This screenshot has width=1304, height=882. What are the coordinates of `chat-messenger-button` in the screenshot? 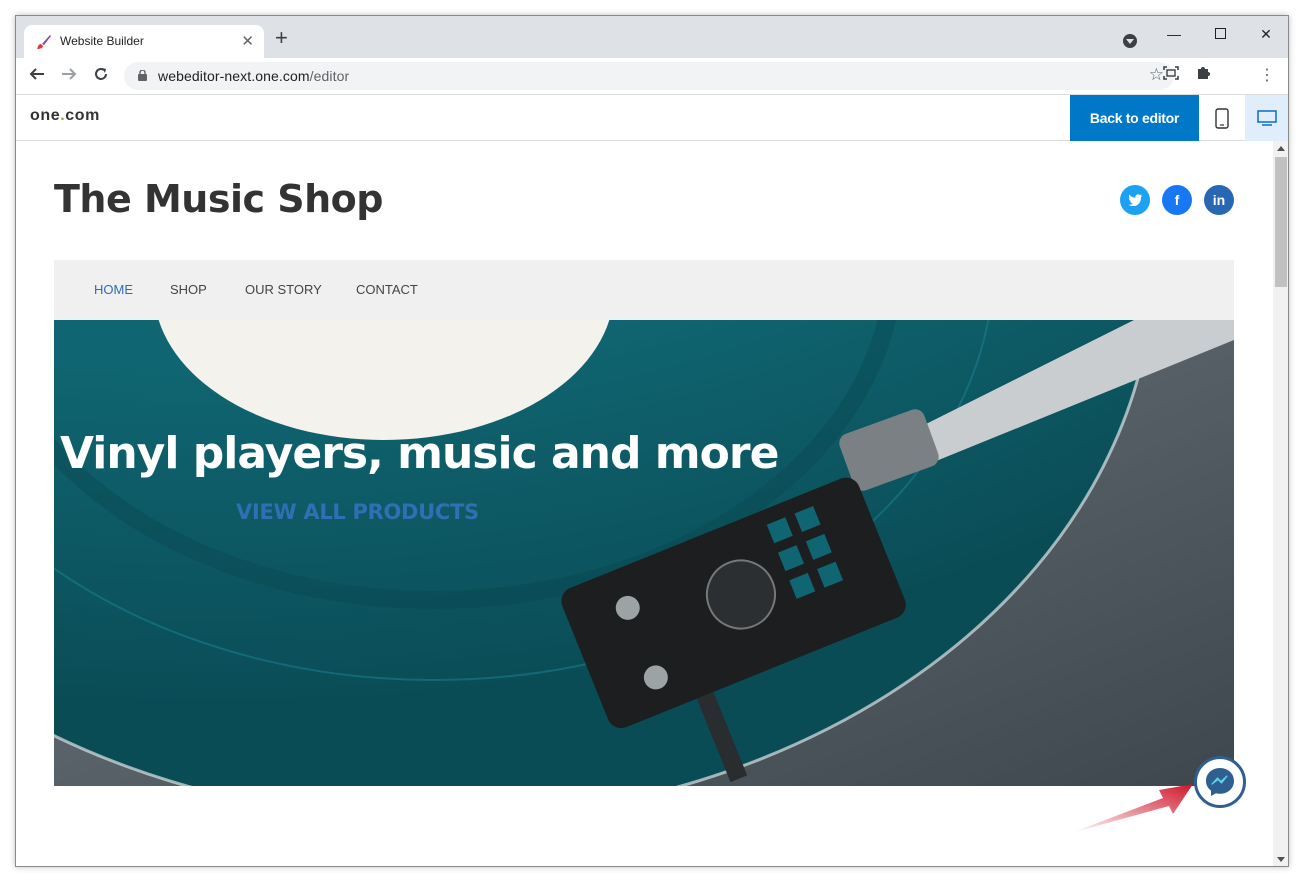 It's located at (1220, 782).